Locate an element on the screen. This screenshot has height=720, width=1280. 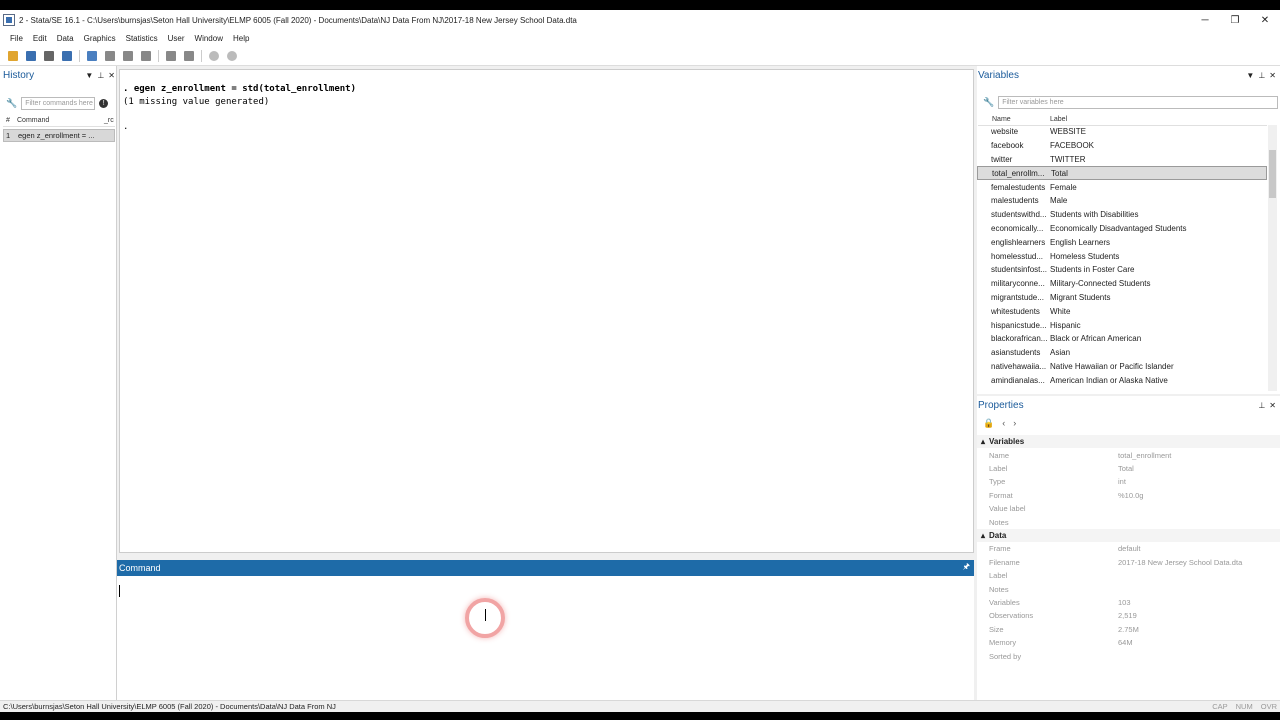
property-row: Label Total is located at coordinates (1128, 468).